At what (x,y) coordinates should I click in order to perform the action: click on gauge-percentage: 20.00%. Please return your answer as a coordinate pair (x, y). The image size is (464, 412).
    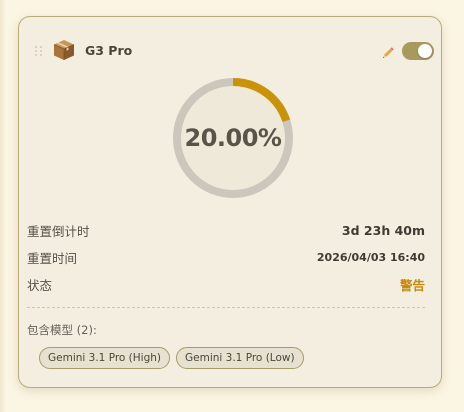
    Looking at the image, I should click on (233, 138).